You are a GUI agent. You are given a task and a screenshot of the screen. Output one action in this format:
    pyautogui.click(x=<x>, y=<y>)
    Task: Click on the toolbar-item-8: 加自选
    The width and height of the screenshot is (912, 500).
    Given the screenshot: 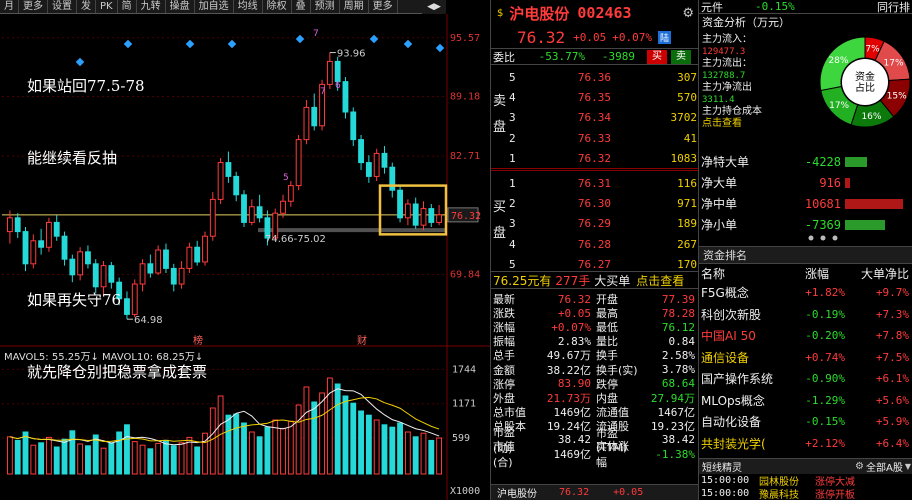 What is the action you would take?
    pyautogui.click(x=214, y=6)
    